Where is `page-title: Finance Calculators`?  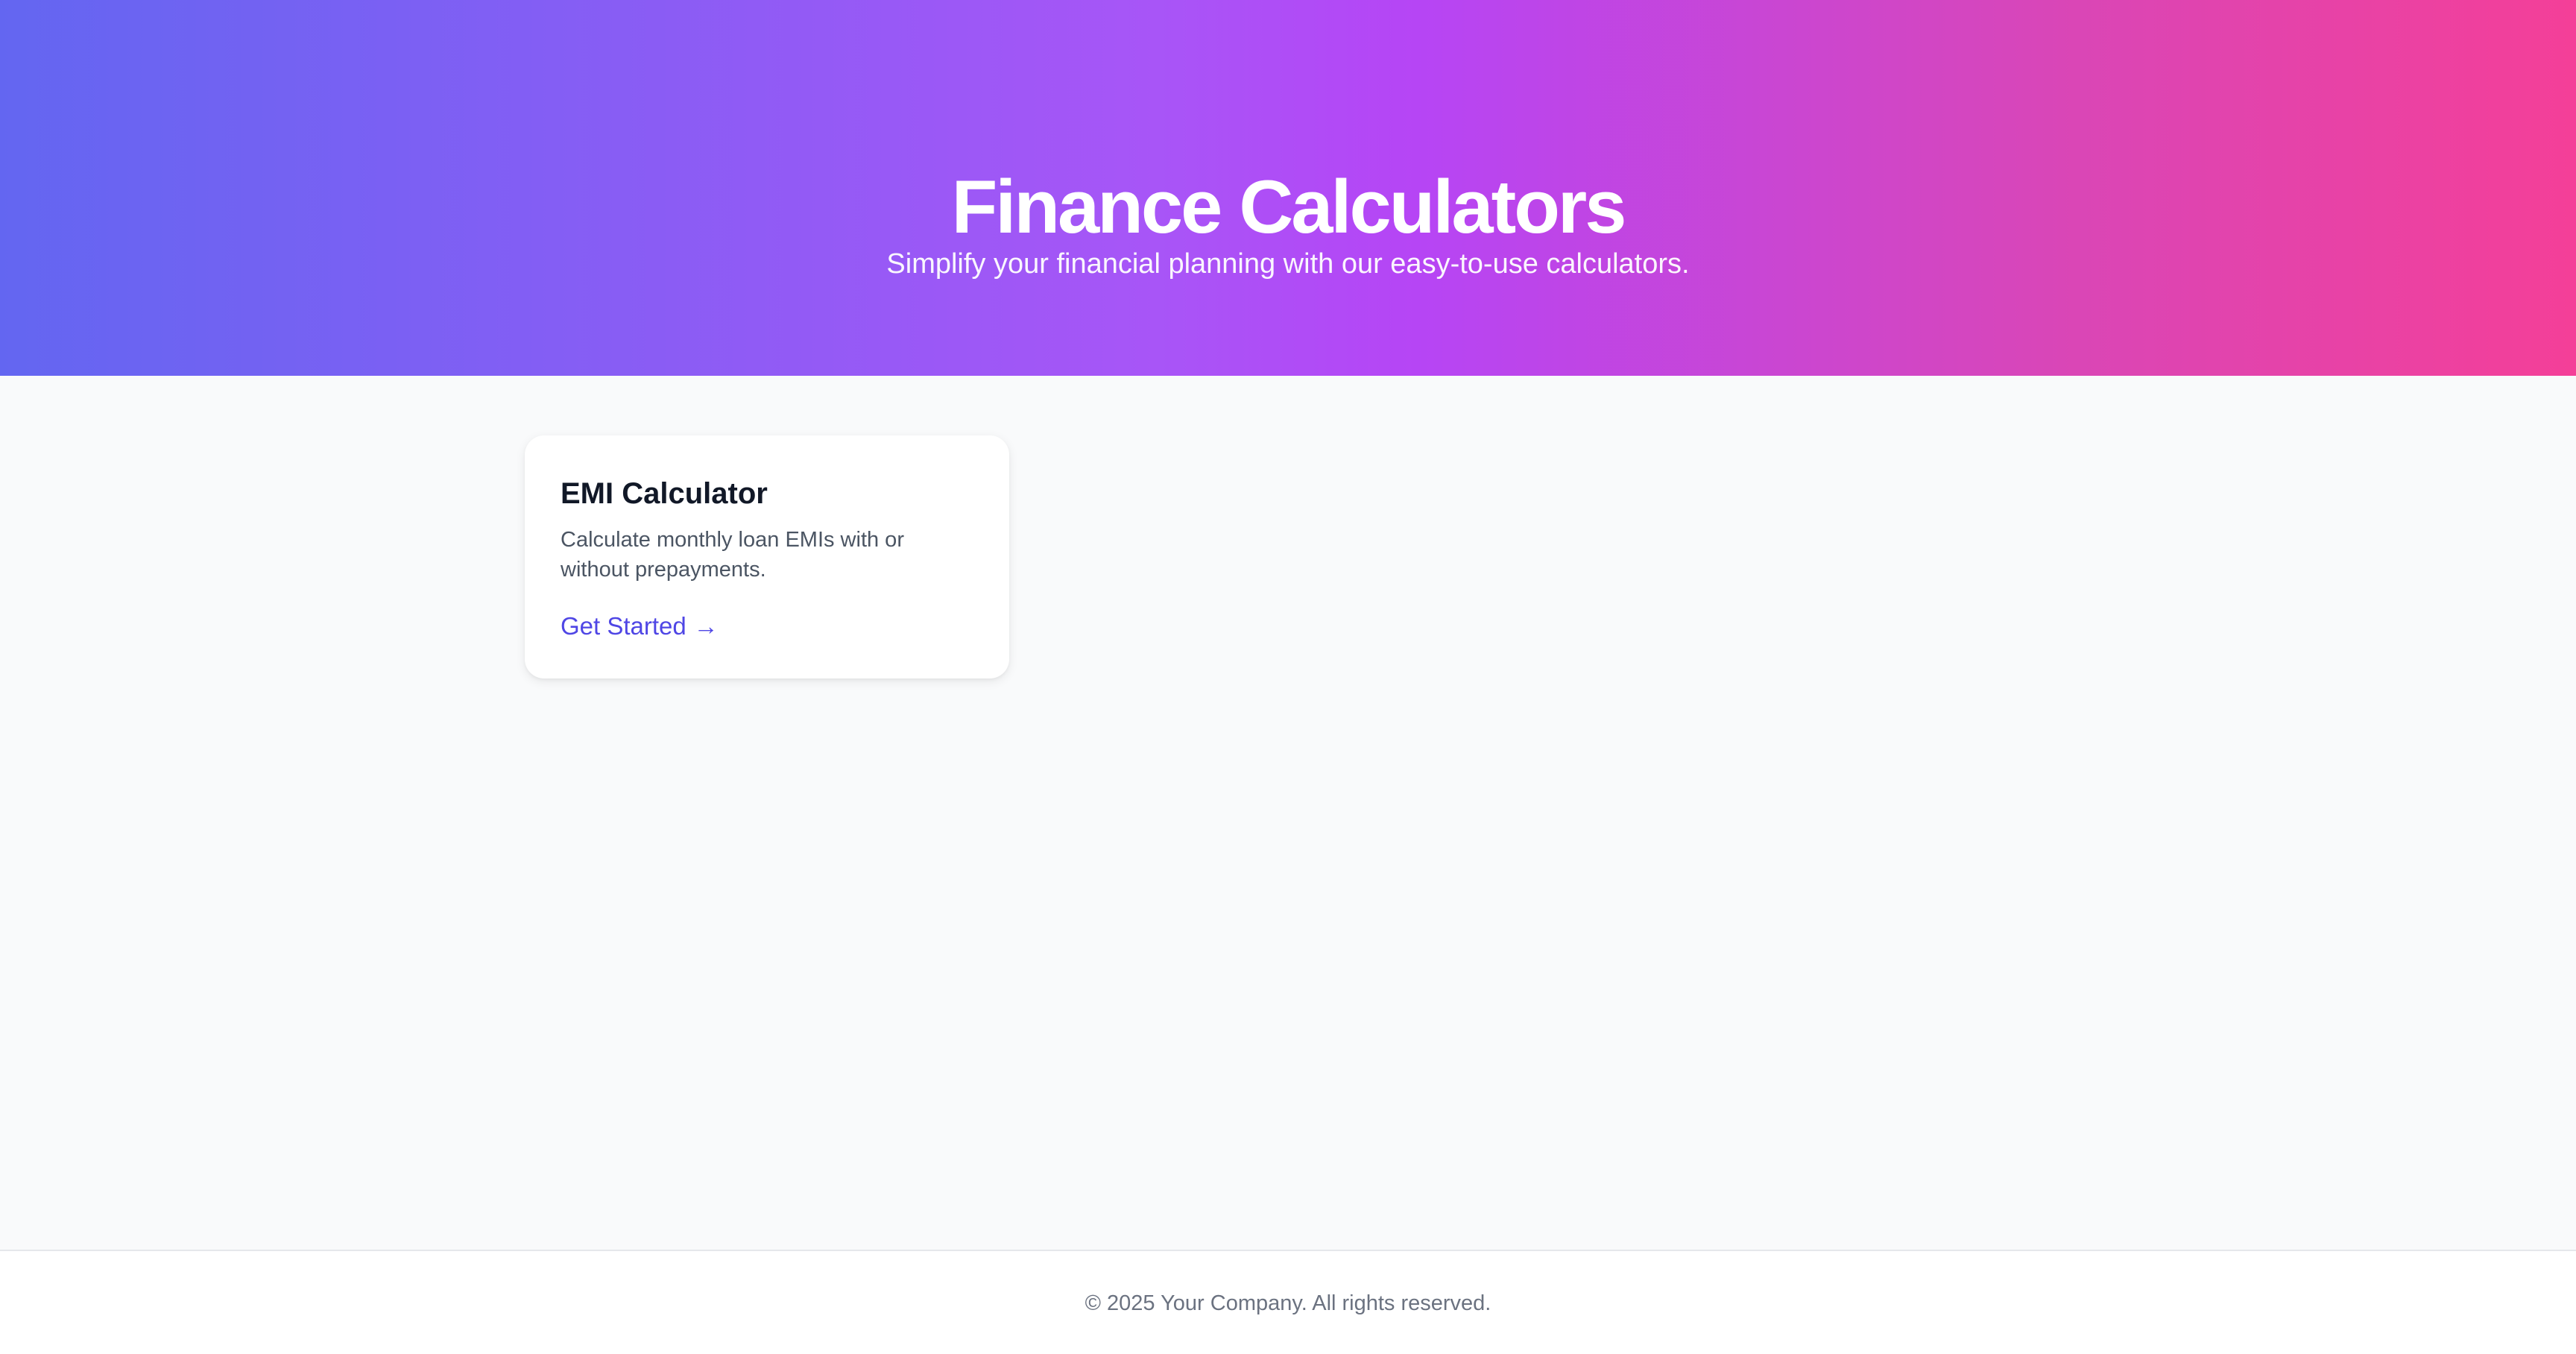
page-title: Finance Calculators is located at coordinates (1289, 207).